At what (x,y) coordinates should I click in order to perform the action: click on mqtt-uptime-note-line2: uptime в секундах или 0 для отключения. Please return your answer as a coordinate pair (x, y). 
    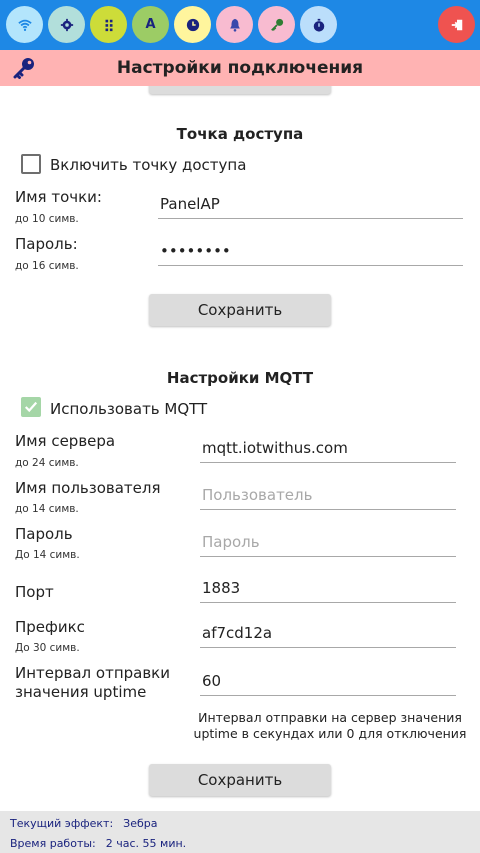
    Looking at the image, I should click on (330, 733).